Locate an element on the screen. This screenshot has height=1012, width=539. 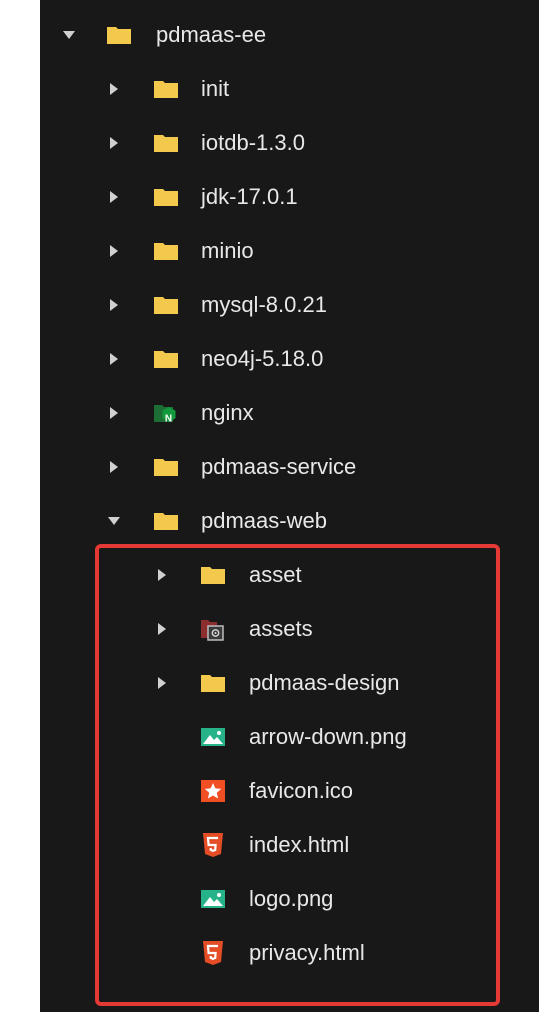
tree-item-label: pdmaas-ee is located at coordinates (211, 34).